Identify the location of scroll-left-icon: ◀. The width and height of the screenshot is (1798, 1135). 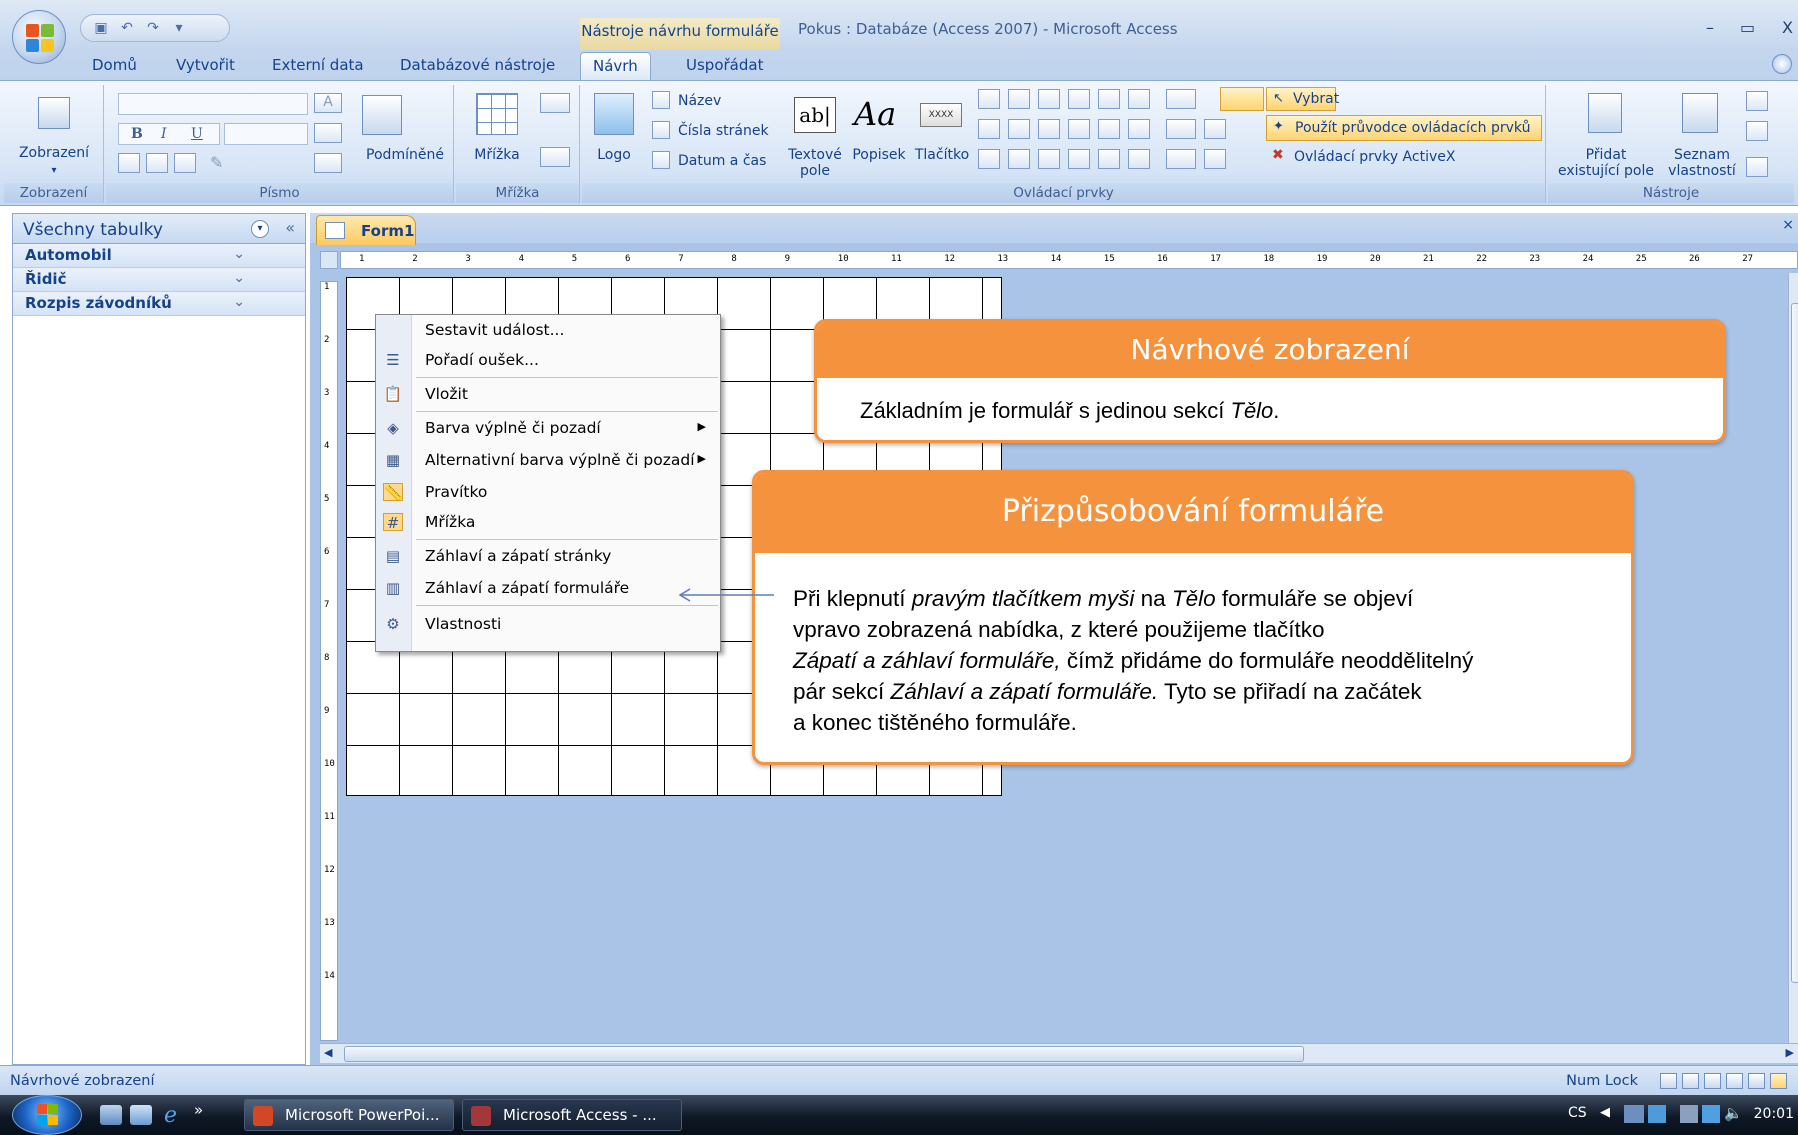
(328, 1052).